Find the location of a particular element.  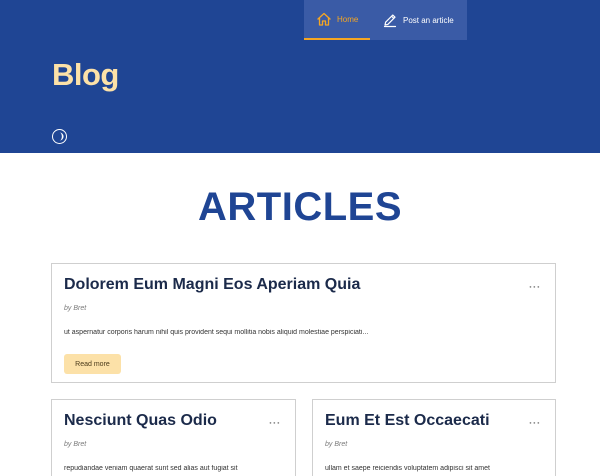

article-title: Eum Et Est Occaecati is located at coordinates (407, 420).